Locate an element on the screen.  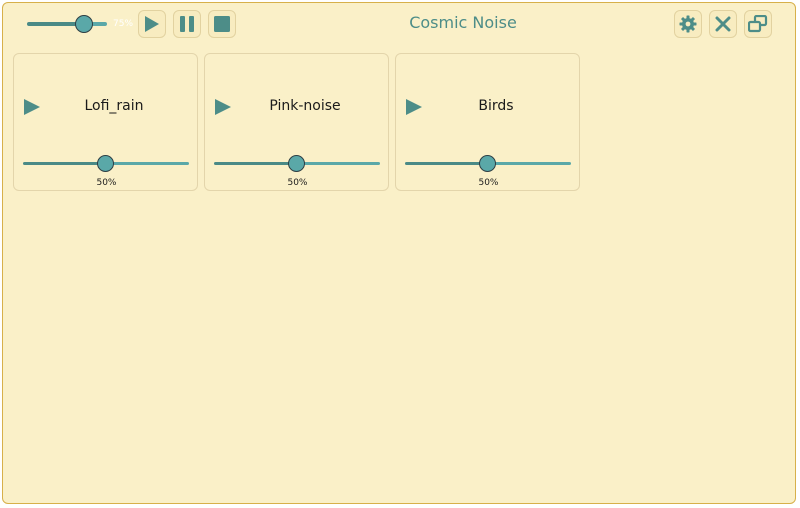
restore-window-button is located at coordinates (758, 24).